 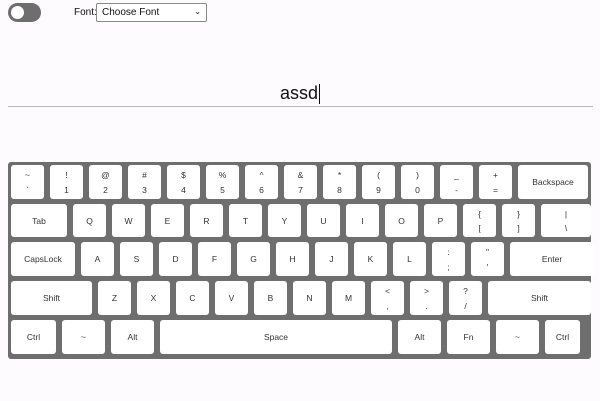 I want to click on key-5: % 5, so click(x=222, y=182).